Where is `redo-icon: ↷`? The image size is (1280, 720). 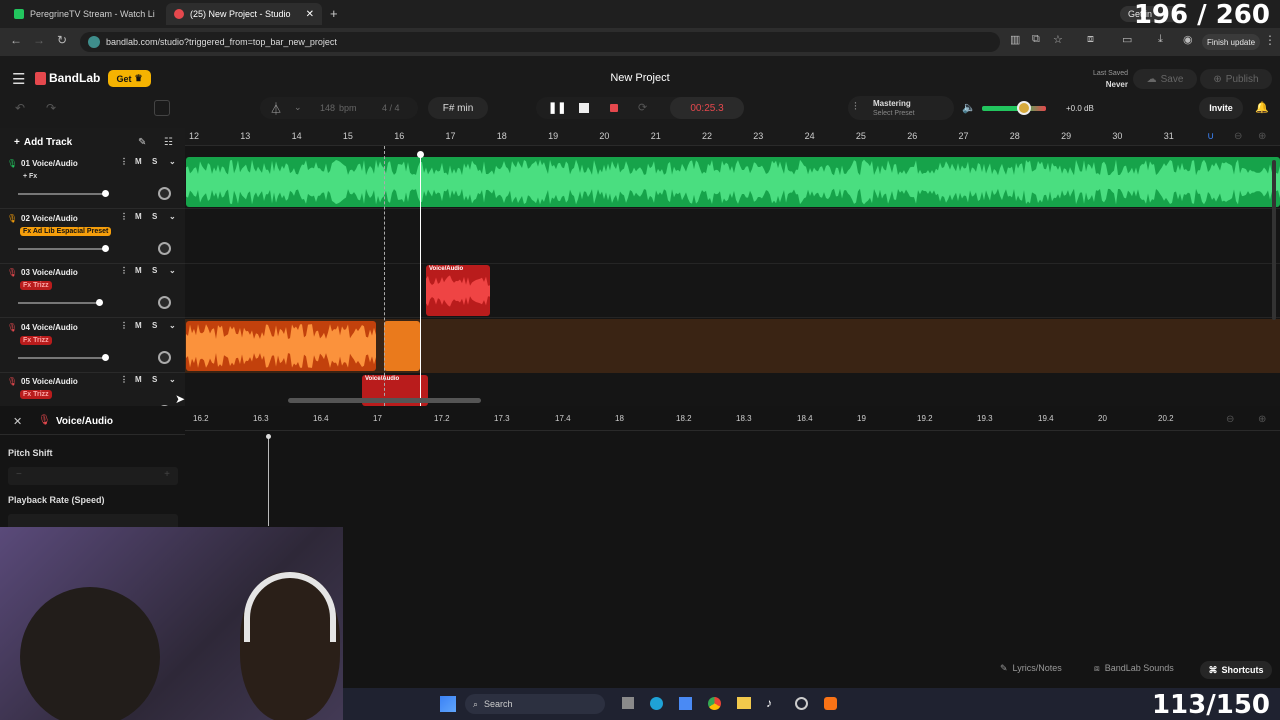
redo-icon: ↷ is located at coordinates (51, 108).